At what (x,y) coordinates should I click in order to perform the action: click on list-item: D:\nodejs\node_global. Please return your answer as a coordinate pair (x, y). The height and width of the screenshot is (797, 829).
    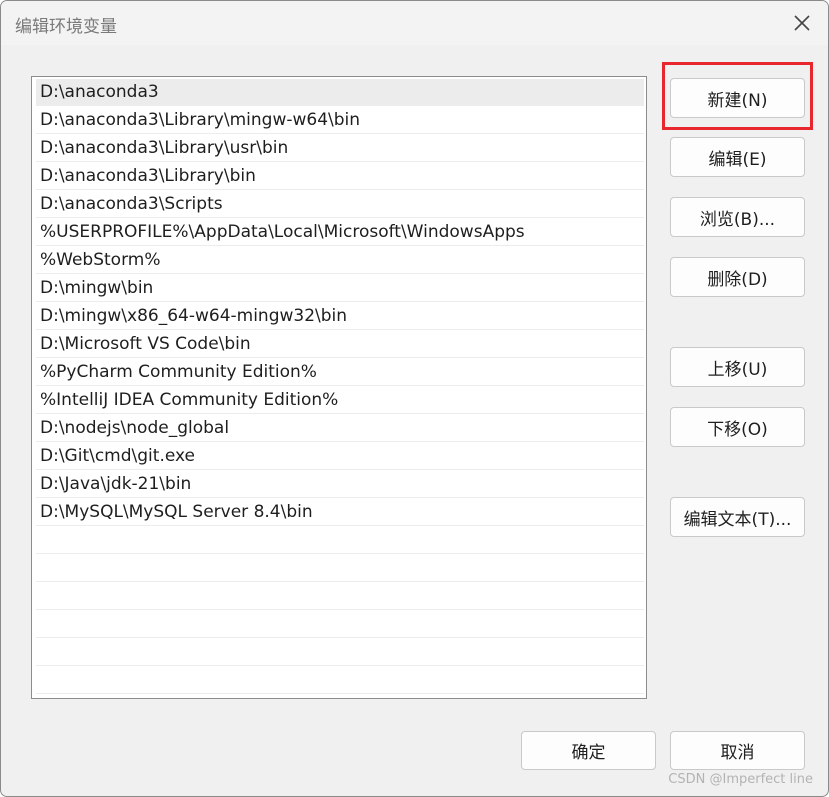
    Looking at the image, I should click on (340, 428).